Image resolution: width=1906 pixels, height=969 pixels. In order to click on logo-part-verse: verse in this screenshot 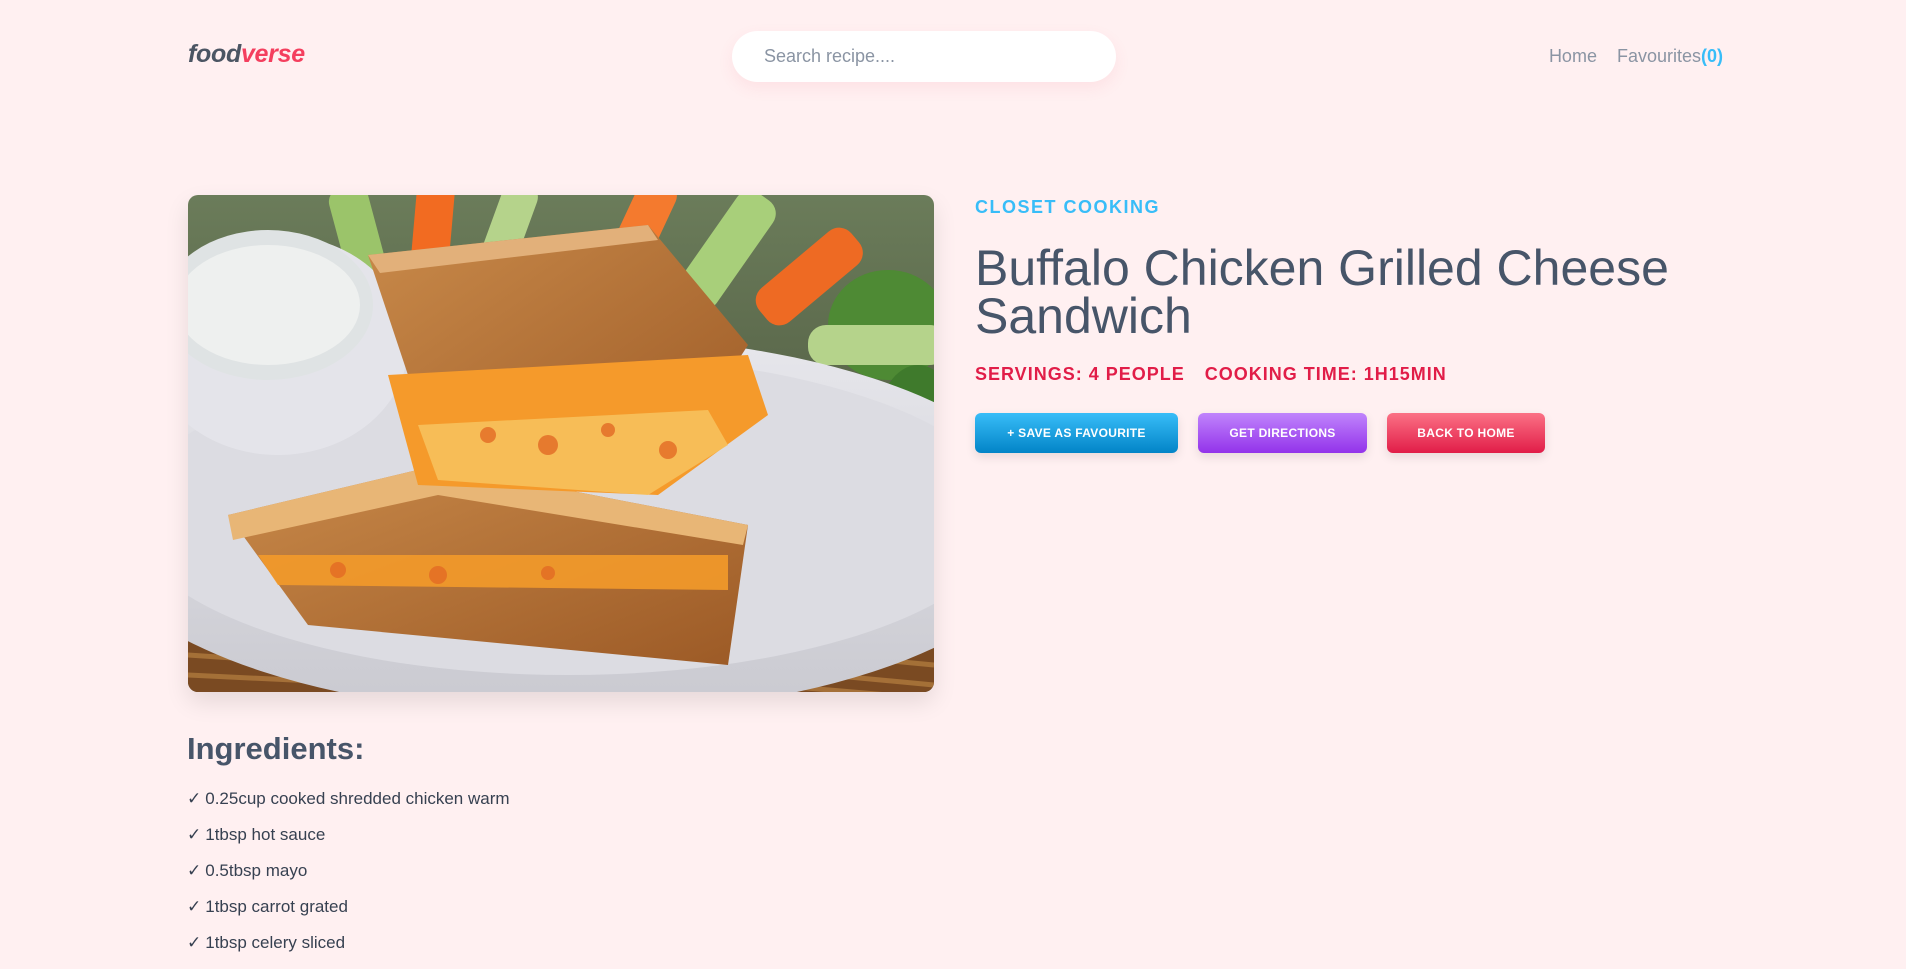, I will do `click(272, 54)`.